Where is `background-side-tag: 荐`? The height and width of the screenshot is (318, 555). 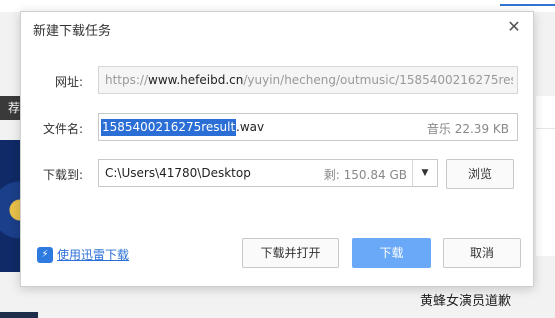
background-side-tag: 荐 is located at coordinates (11, 108).